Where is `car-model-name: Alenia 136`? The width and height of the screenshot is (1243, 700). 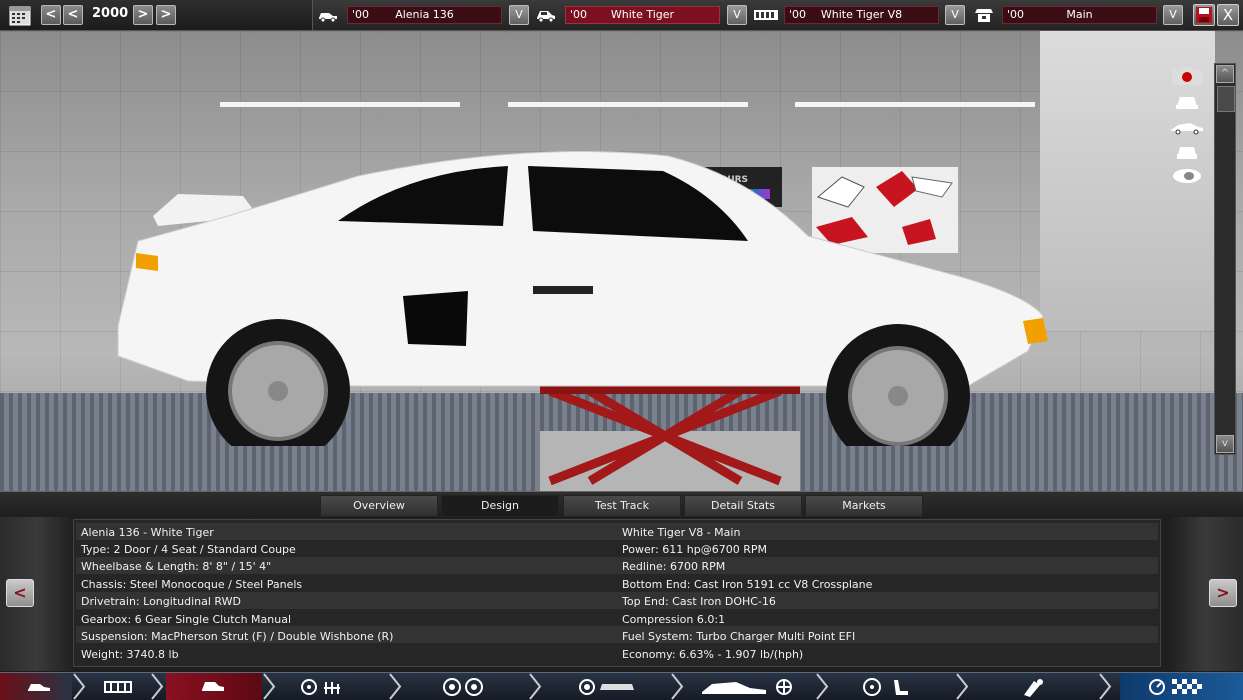 car-model-name: Alenia 136 is located at coordinates (424, 14).